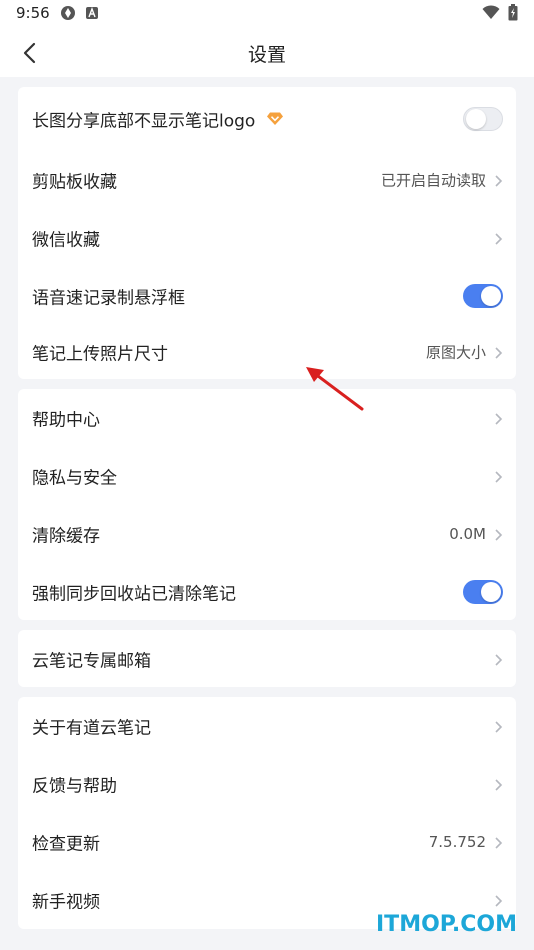 The width and height of the screenshot is (534, 950). What do you see at coordinates (74, 478) in the screenshot?
I see `setting-label: 隐私与安全` at bounding box center [74, 478].